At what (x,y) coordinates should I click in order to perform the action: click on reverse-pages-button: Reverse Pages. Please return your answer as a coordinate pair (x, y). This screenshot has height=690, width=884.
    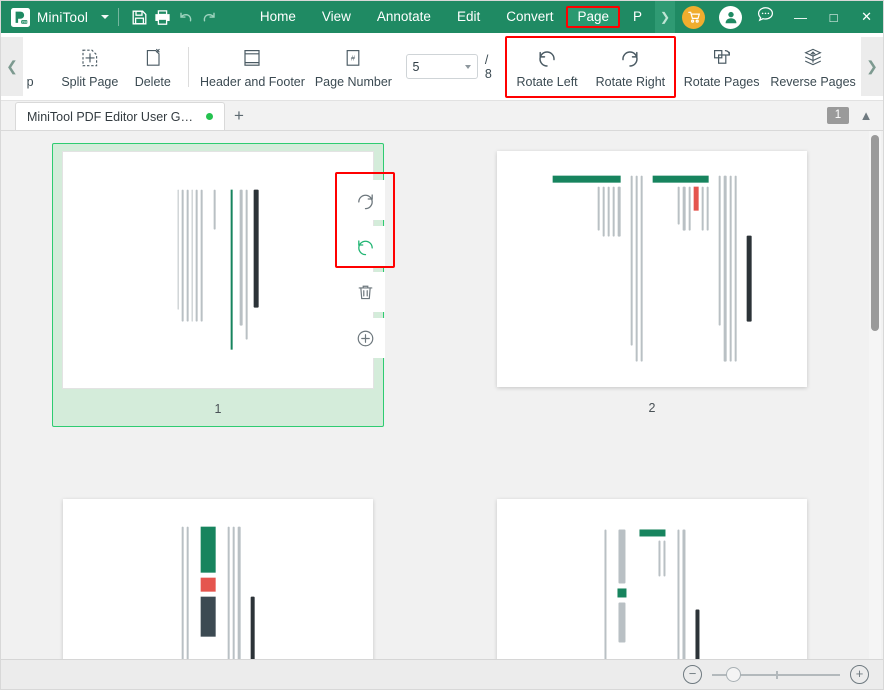
    Looking at the image, I should click on (813, 67).